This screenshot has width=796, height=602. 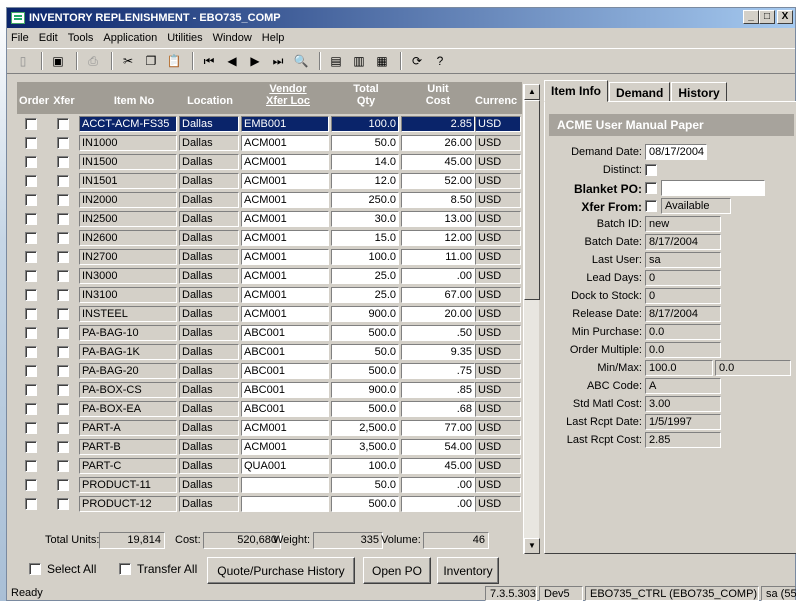 I want to click on item-no-cell: IN1501, so click(x=128, y=181).